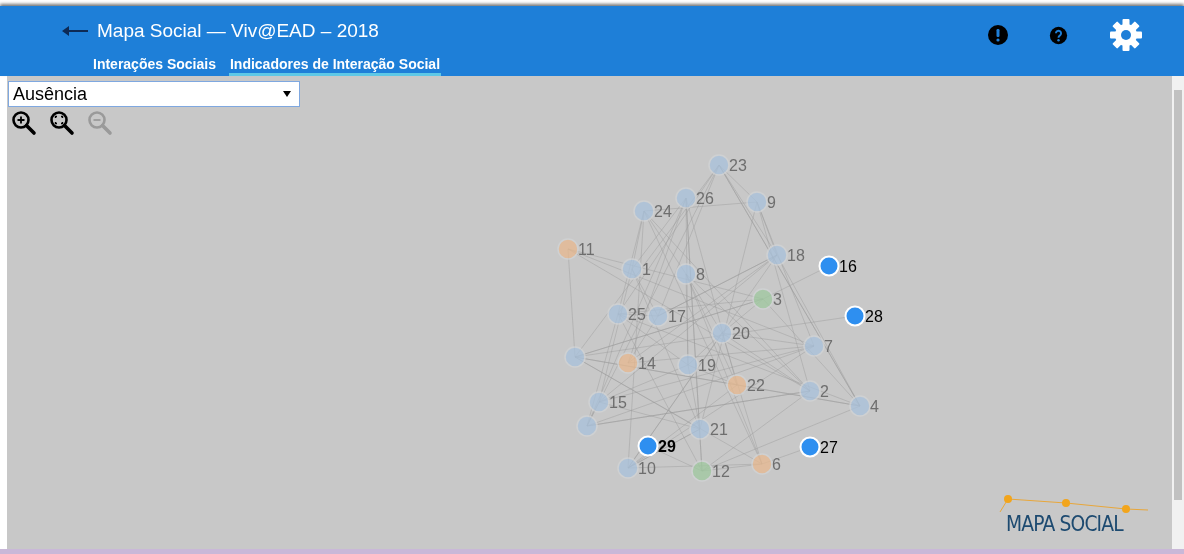  Describe the element at coordinates (719, 429) in the screenshot. I see `node-label: 21` at that location.